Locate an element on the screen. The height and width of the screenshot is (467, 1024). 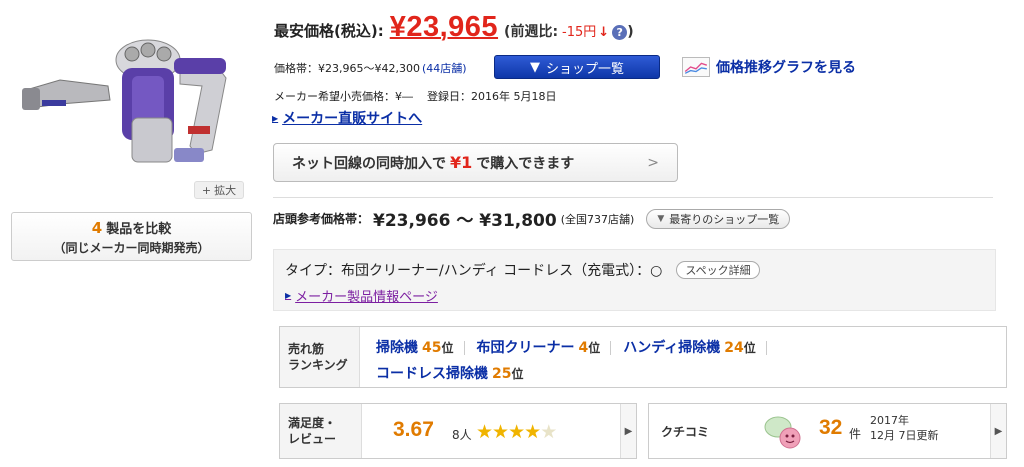
ranking-name: ハンディ掃除機 is located at coordinates (672, 348).